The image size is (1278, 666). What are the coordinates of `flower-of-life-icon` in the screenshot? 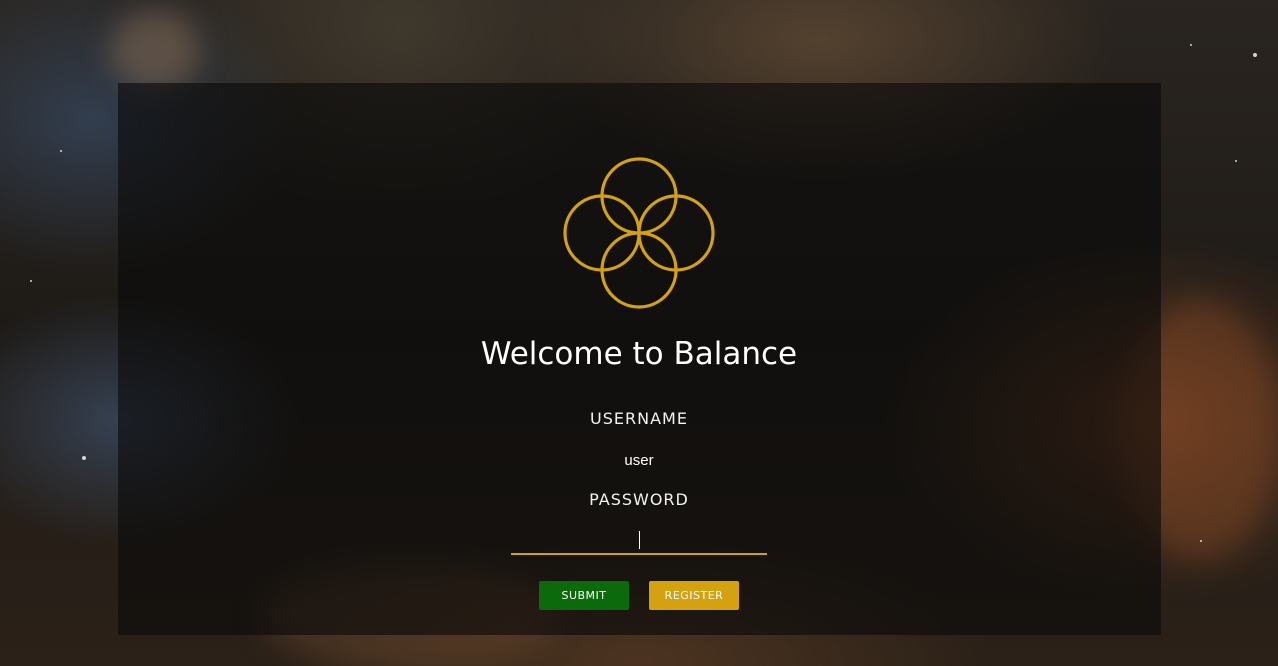 It's located at (639, 233).